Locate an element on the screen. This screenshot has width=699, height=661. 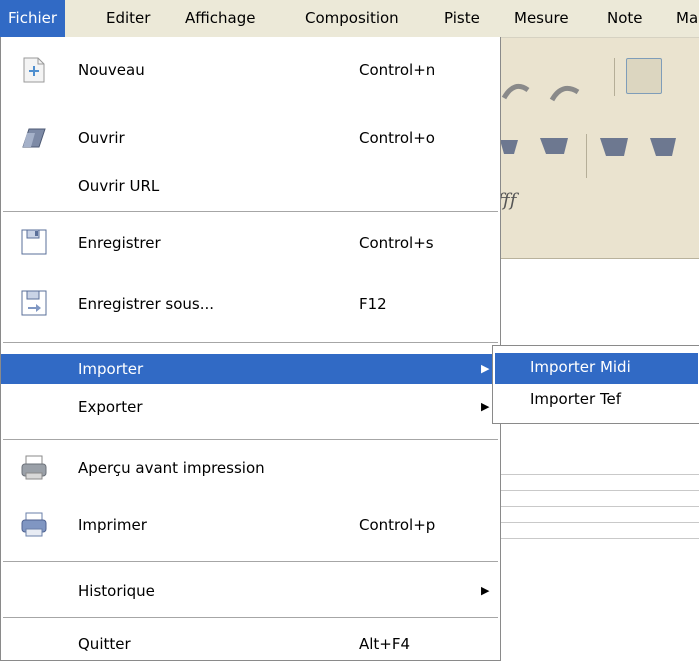
menu-item-enregistrer-sous: Enregistrer sous... F12 is located at coordinates (250, 304).